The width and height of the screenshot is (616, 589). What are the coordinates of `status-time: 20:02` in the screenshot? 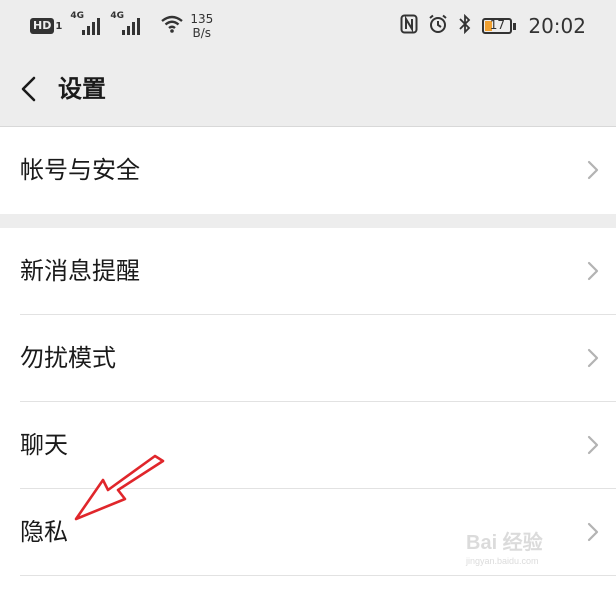 It's located at (557, 26).